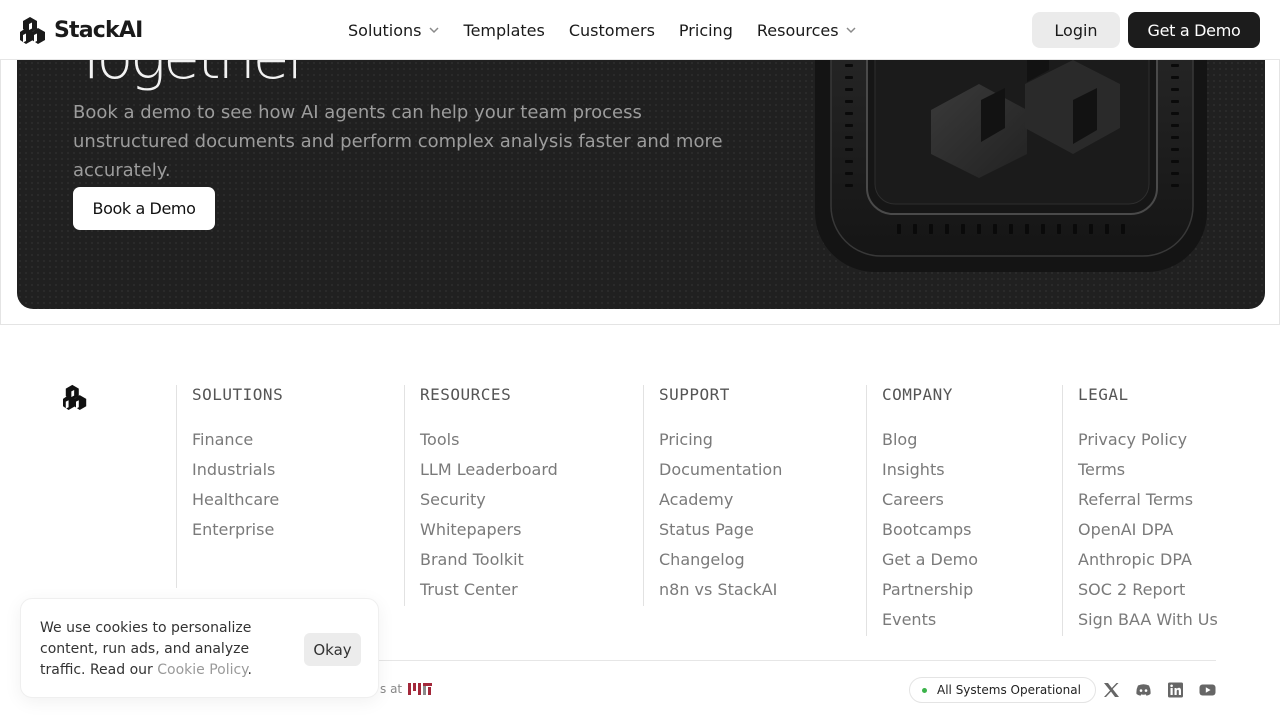 The image size is (1280, 720). I want to click on cookie-suffix: ., so click(249, 670).